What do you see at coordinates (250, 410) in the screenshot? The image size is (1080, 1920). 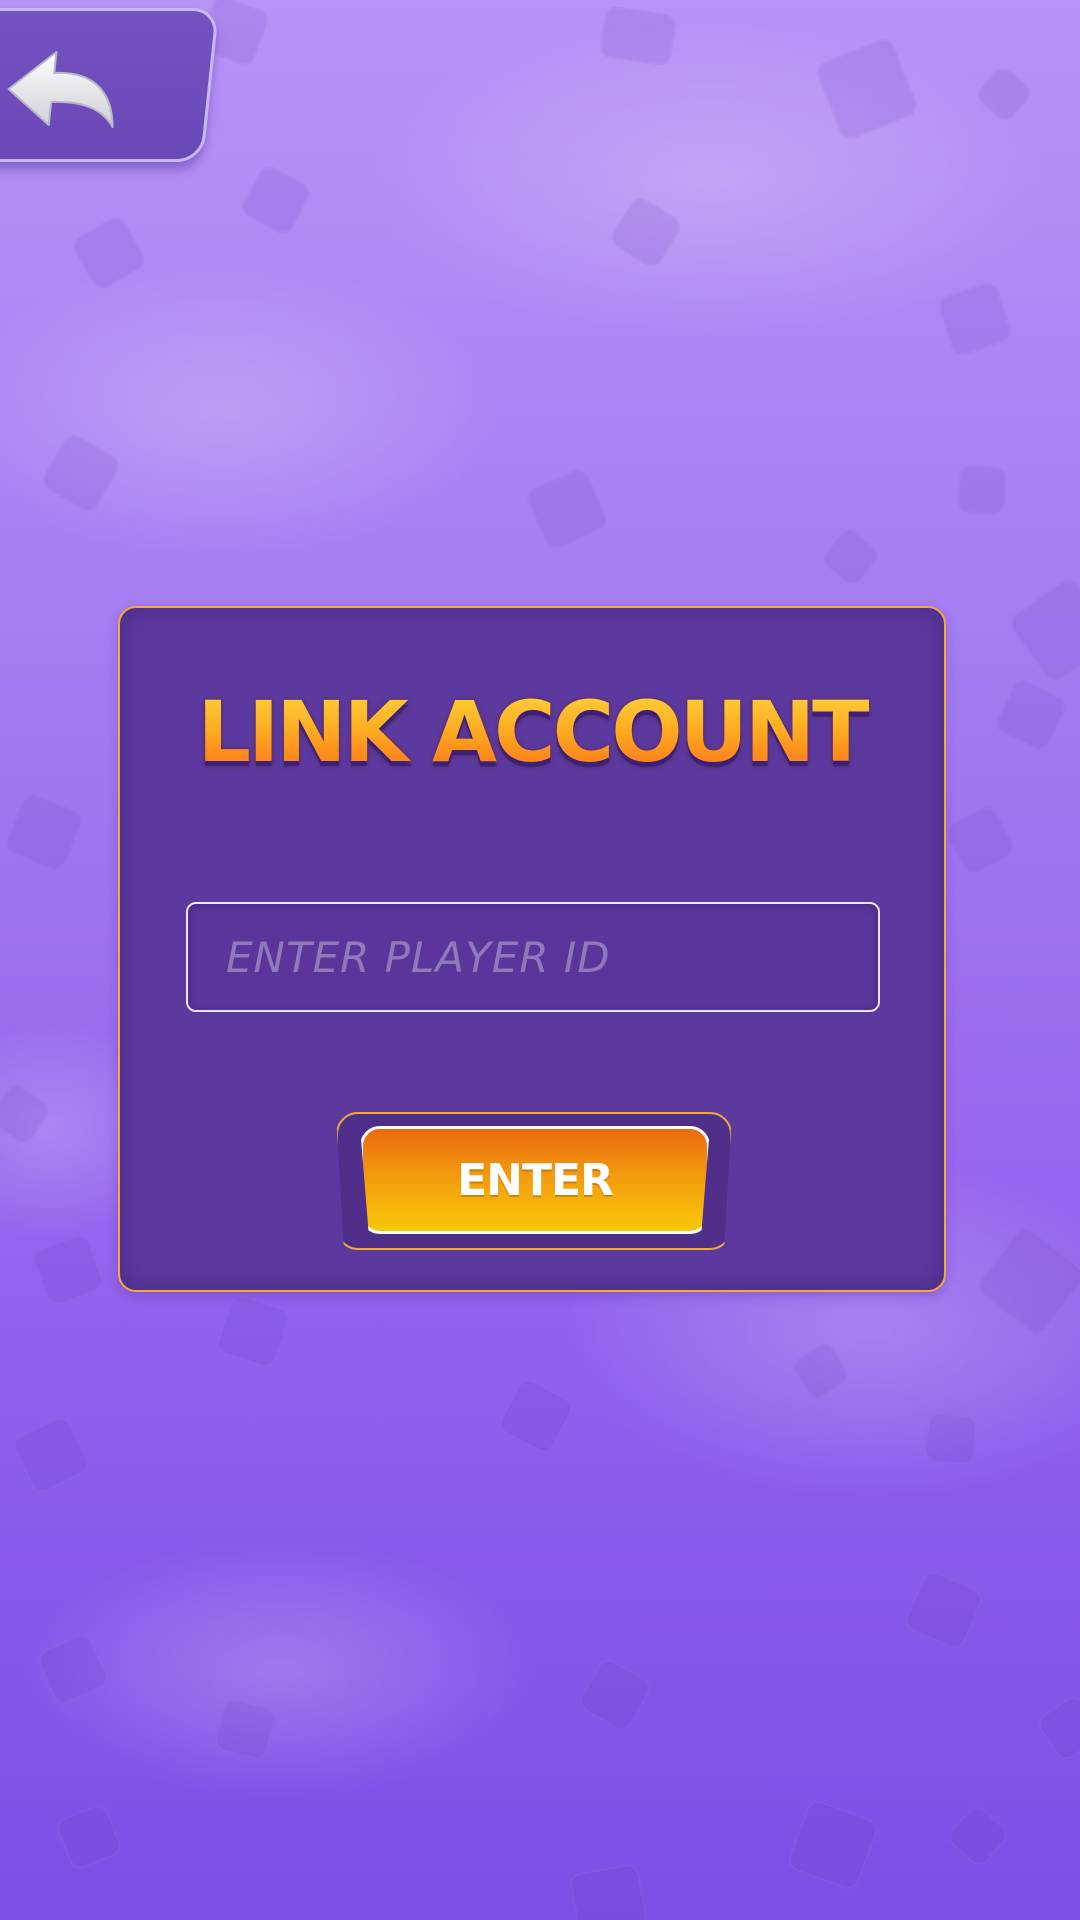 I see `background-cloud` at bounding box center [250, 410].